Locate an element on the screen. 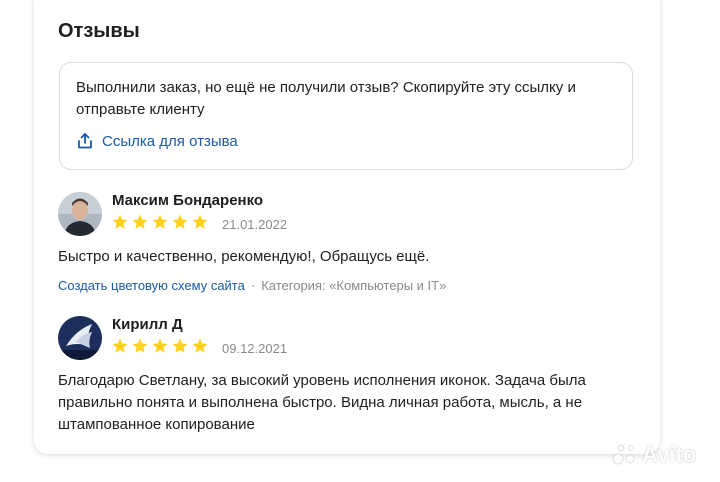 This screenshot has height=482, width=720. review-link-label: Ссылка для отзыва is located at coordinates (170, 141).